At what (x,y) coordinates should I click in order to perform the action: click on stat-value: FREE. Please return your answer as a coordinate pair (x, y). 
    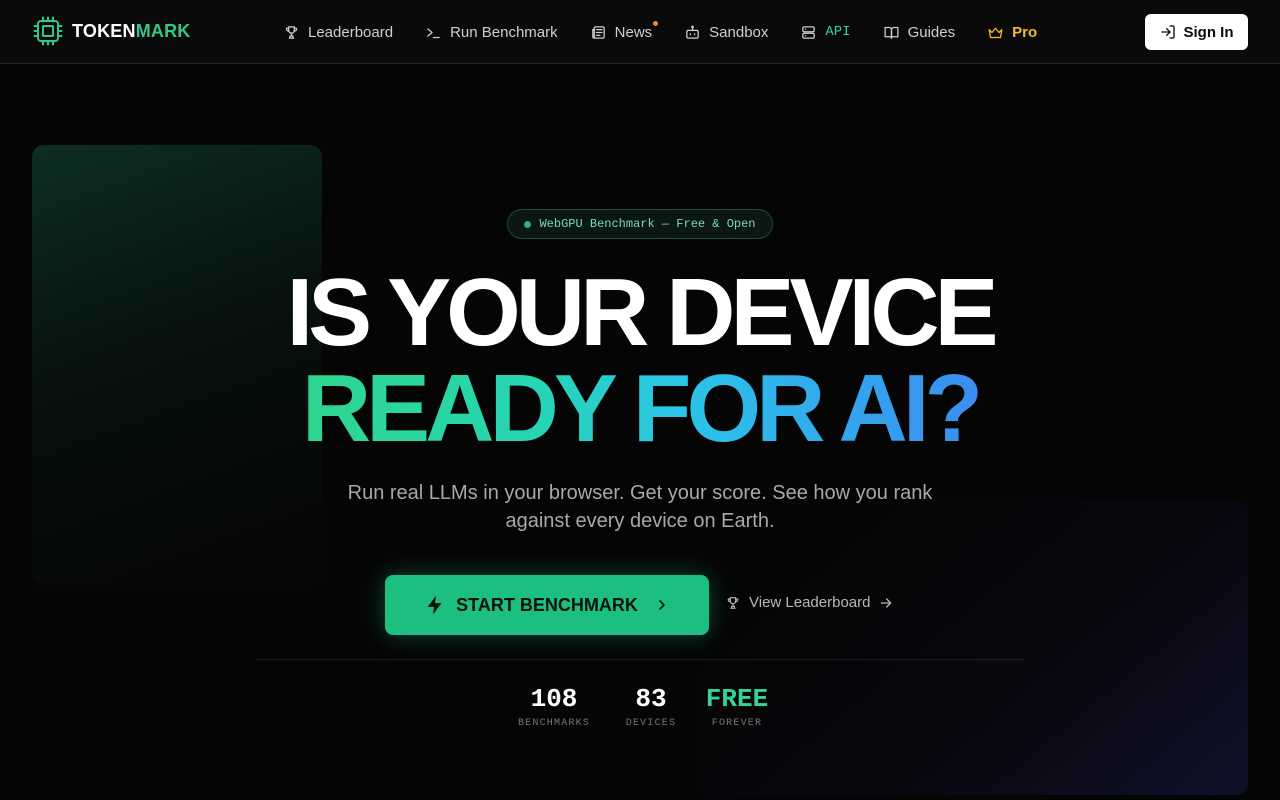
    Looking at the image, I should click on (737, 699).